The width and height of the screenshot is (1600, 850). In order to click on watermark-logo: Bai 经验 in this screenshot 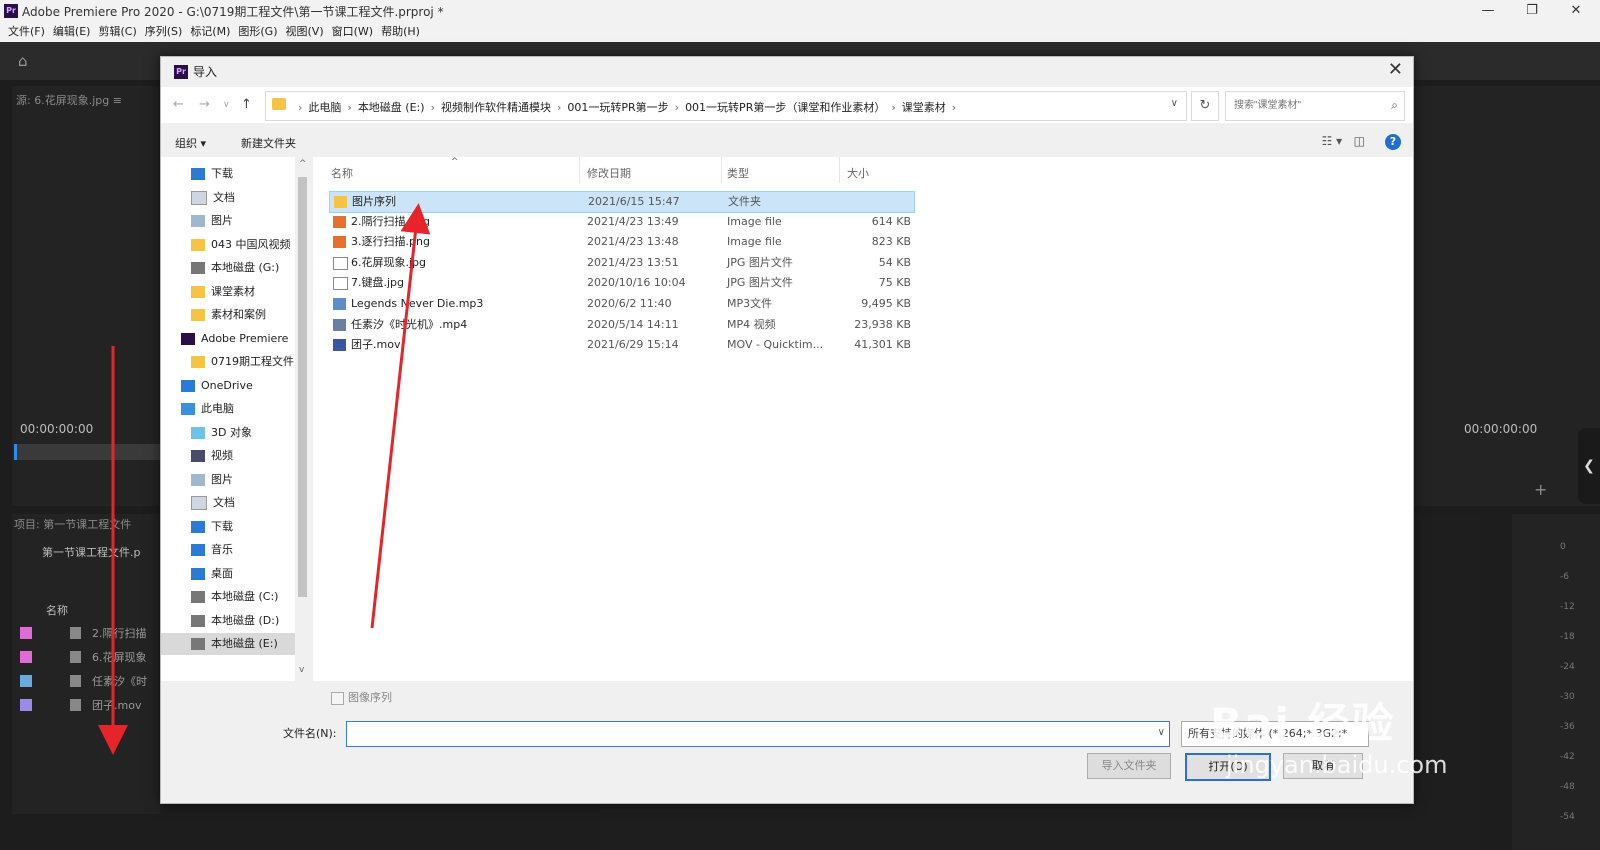, I will do `click(1303, 723)`.